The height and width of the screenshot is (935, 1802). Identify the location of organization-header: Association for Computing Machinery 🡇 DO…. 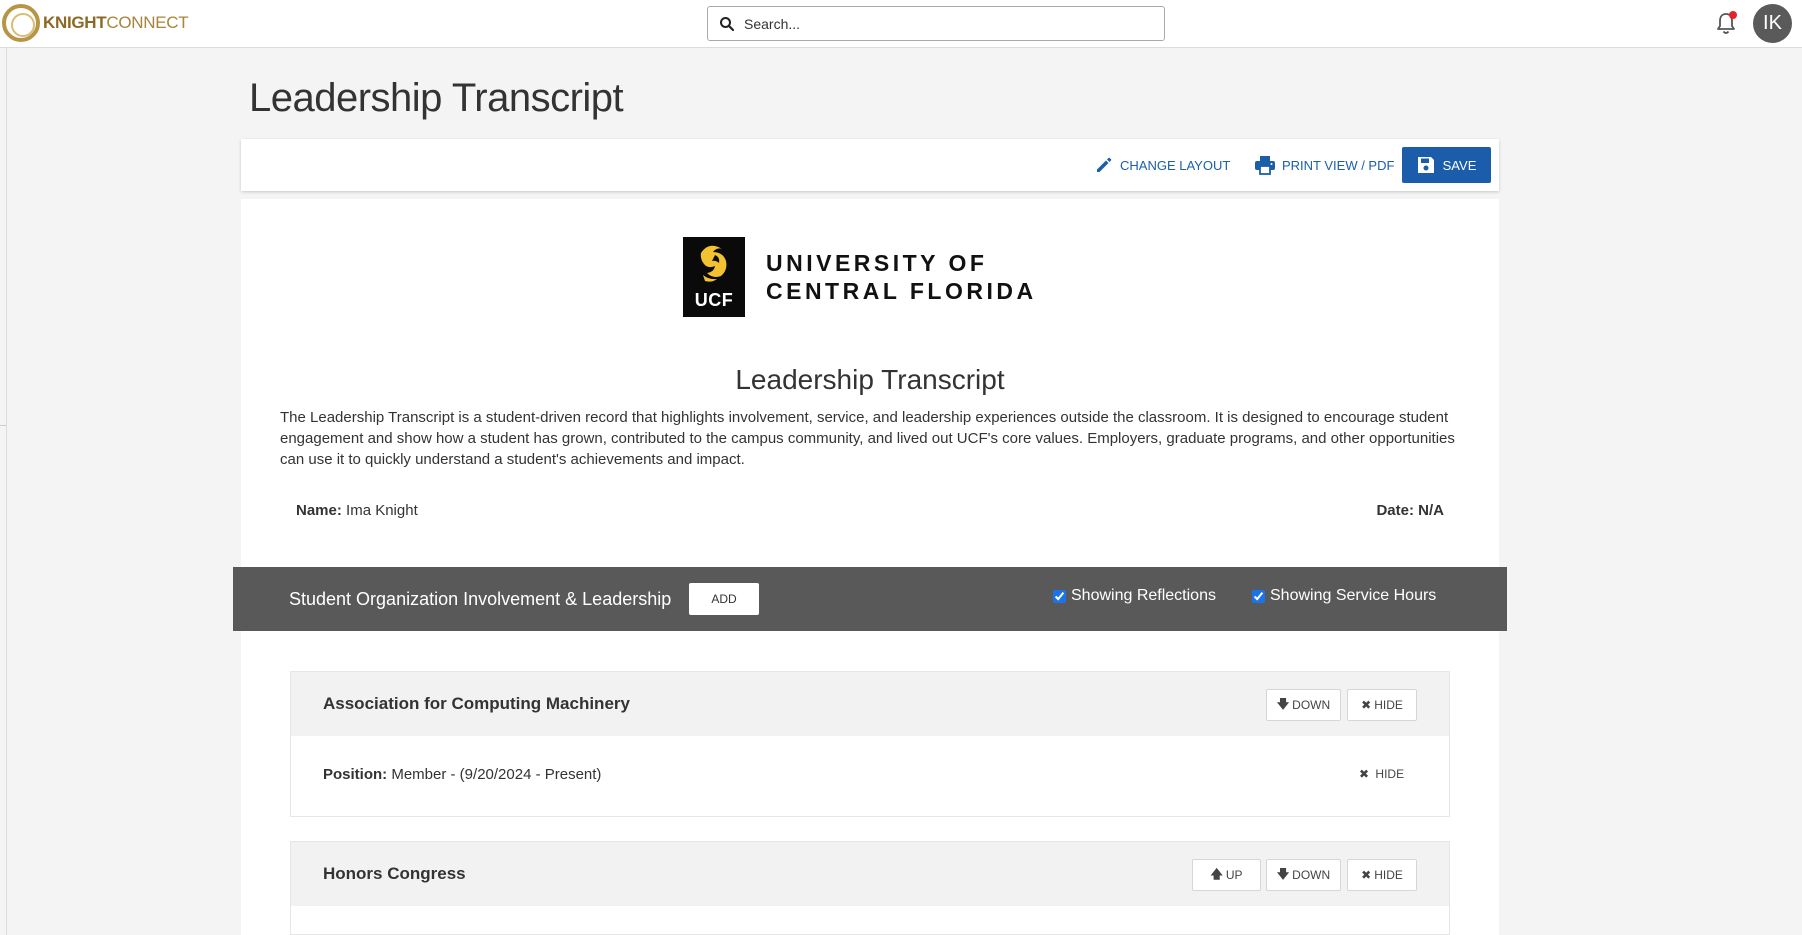
(870, 704).